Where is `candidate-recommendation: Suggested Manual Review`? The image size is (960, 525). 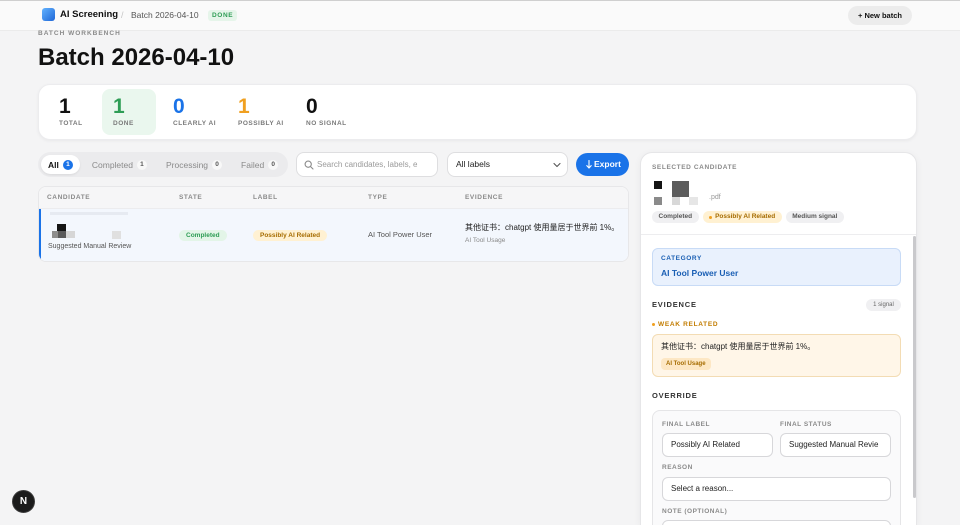
candidate-recommendation: Suggested Manual Review is located at coordinates (90, 246).